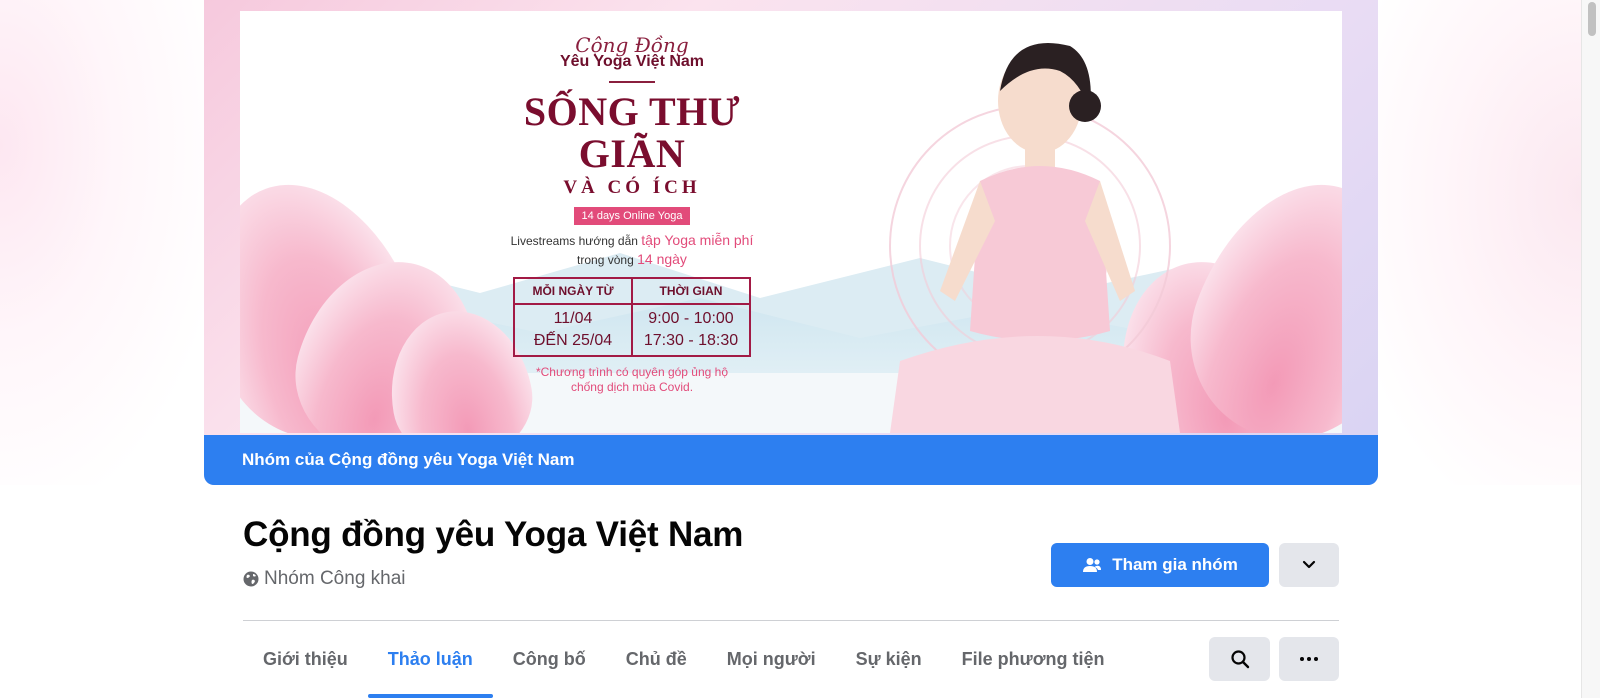  I want to click on poster-line-1-highlight: tập Yoga miễn phí, so click(697, 240).